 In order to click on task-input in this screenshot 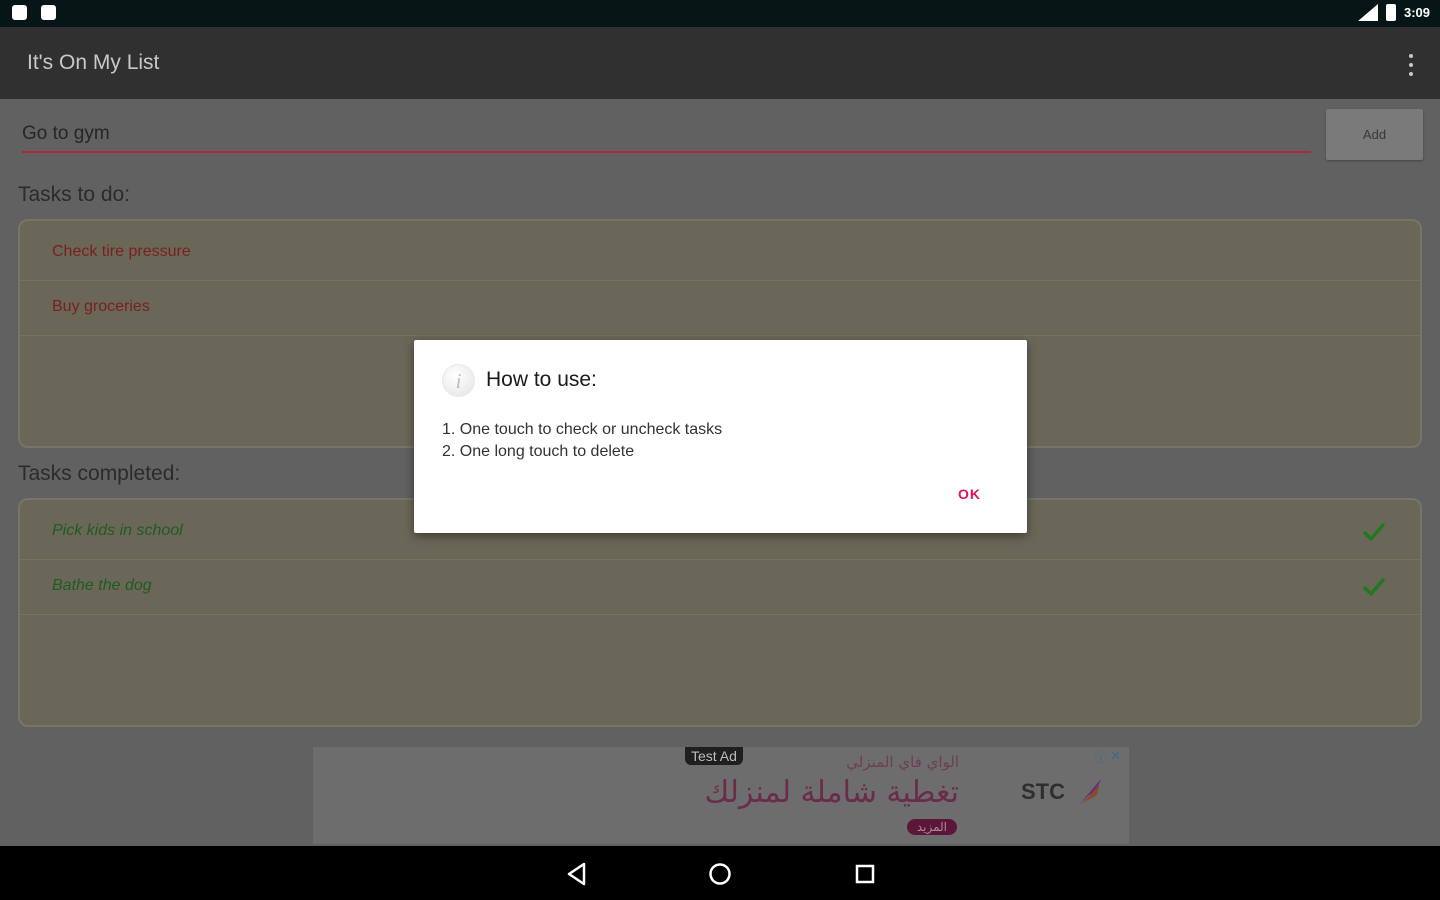, I will do `click(666, 134)`.